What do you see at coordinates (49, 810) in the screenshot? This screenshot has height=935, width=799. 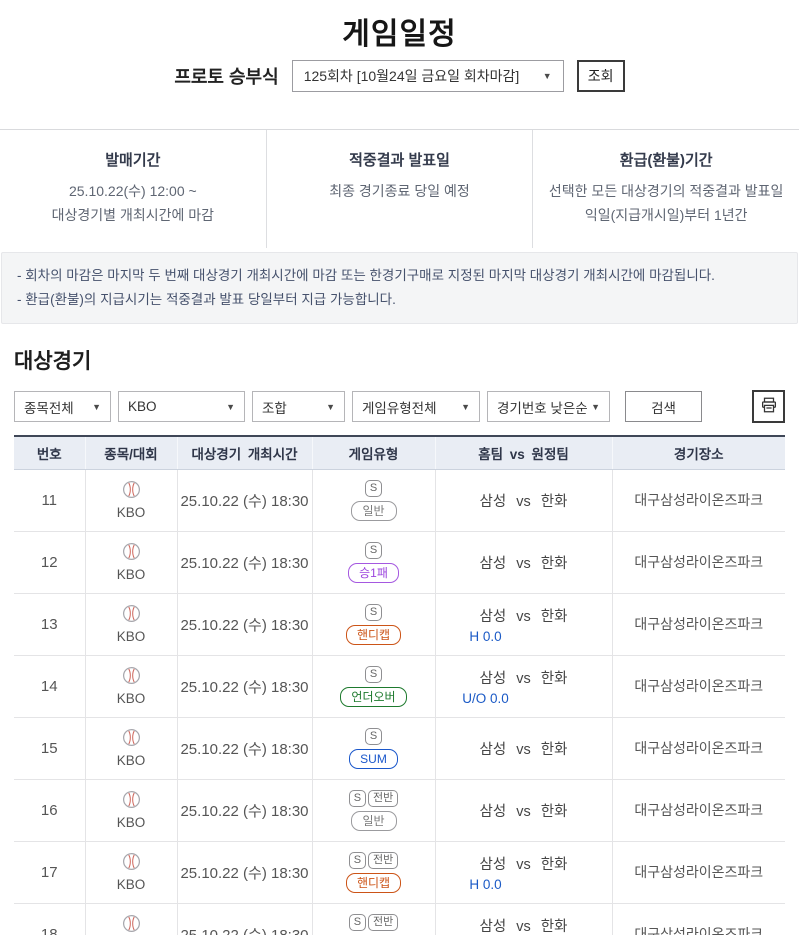 I see `match-number: 16` at bounding box center [49, 810].